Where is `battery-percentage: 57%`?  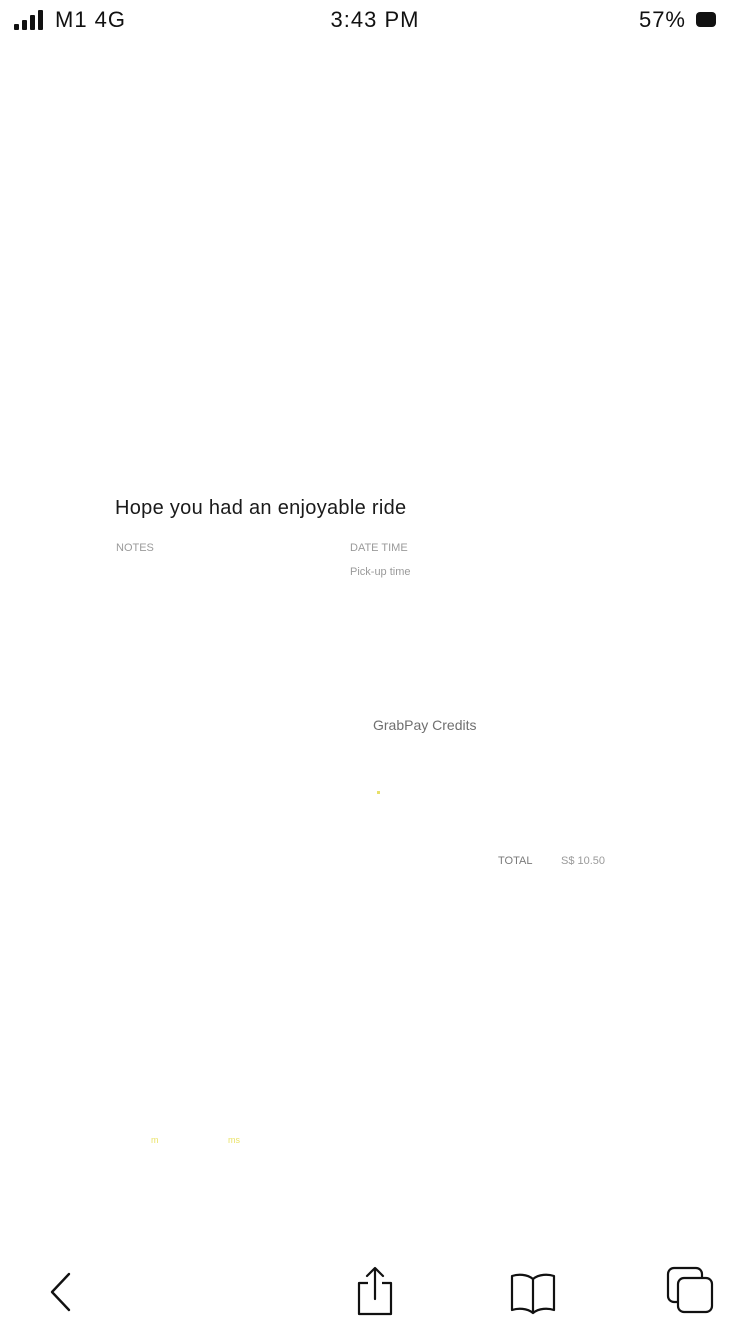 battery-percentage: 57% is located at coordinates (662, 19).